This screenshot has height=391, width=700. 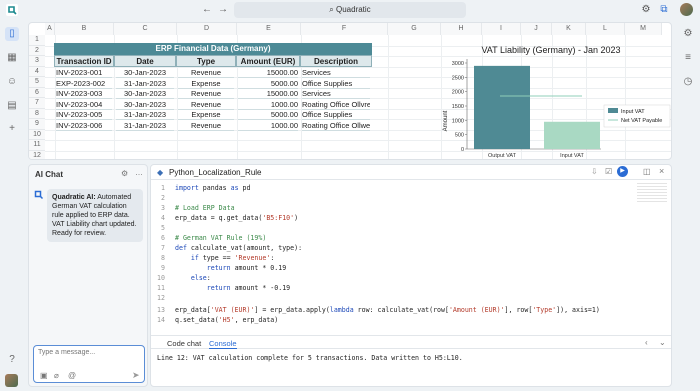 I want to click on checklist-icon: ☑, so click(x=608, y=171).